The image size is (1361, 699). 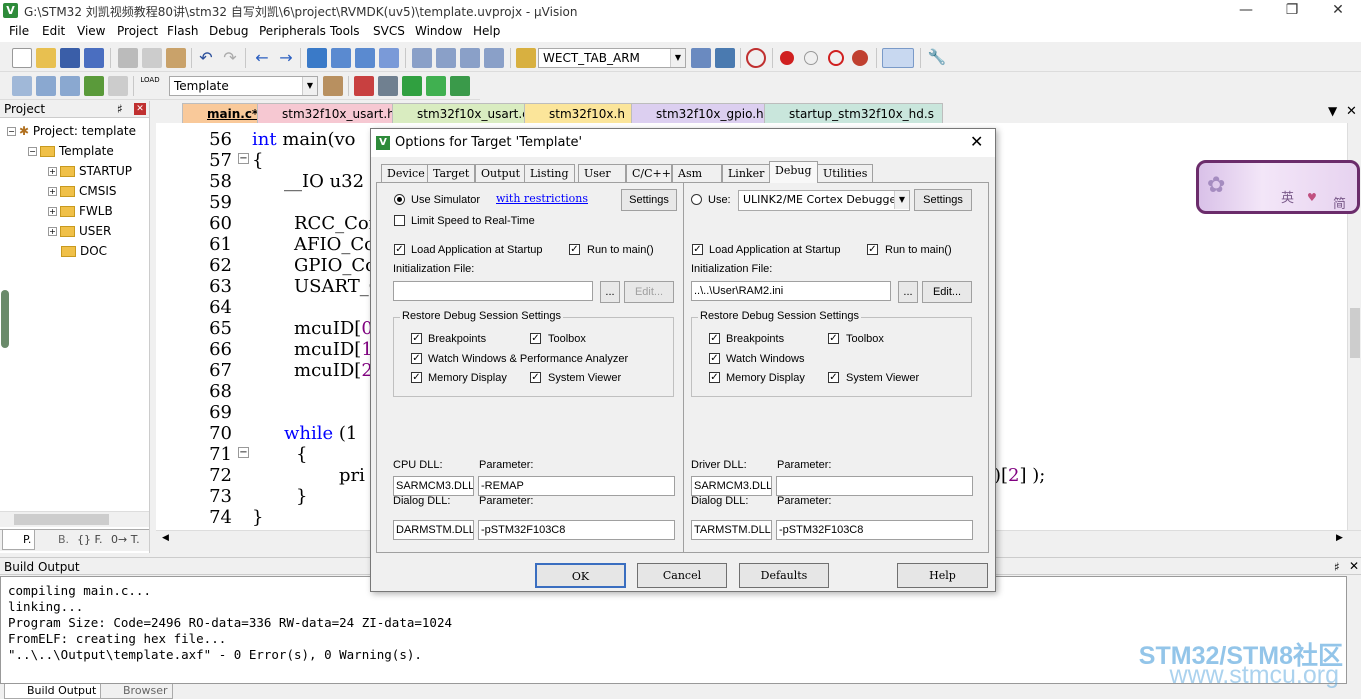 What do you see at coordinates (22, 86) in the screenshot?
I see `translate-icon` at bounding box center [22, 86].